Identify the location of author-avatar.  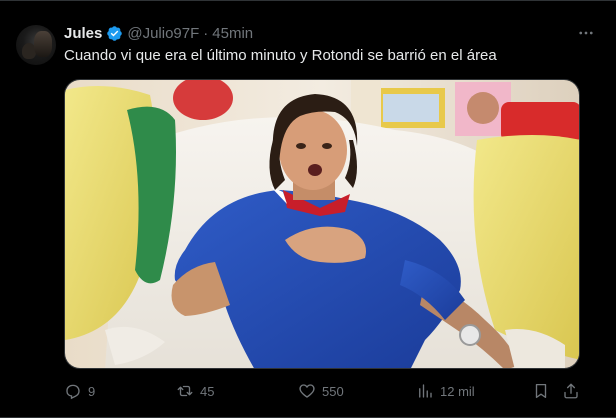
(36, 45).